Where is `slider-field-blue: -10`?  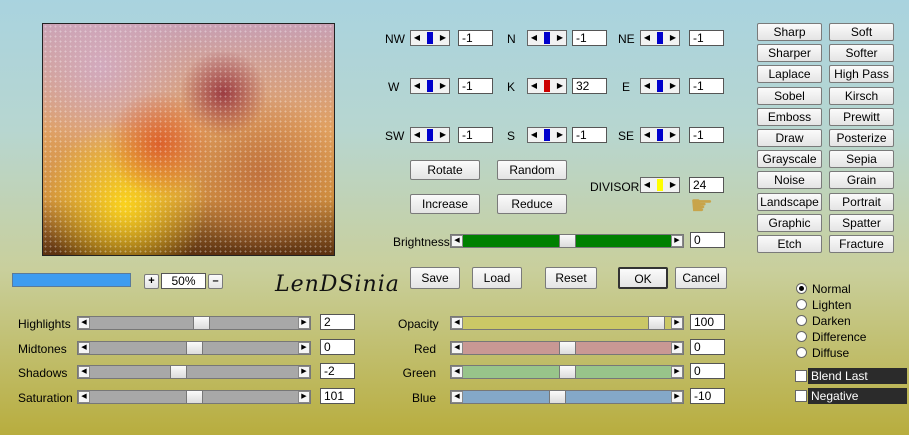
slider-field-blue: -10 is located at coordinates (707, 395).